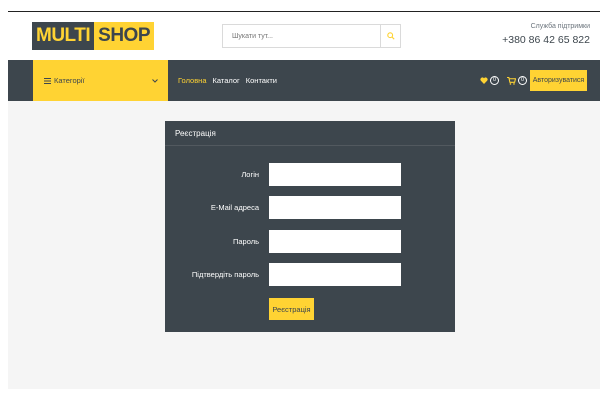  I want to click on password-label: Пароль, so click(245, 241).